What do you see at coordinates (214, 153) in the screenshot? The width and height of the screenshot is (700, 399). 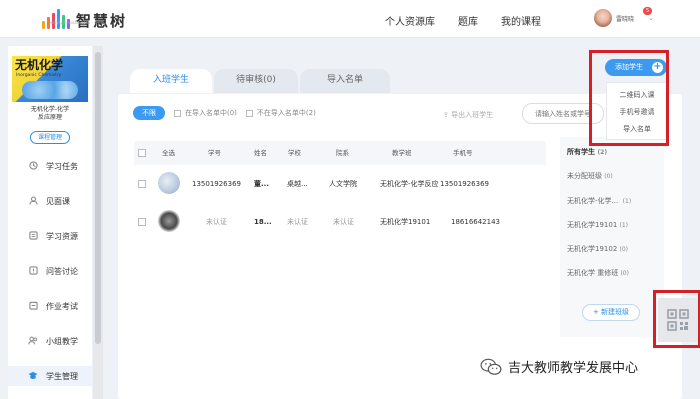 I see `column-header-student-id: 学号` at bounding box center [214, 153].